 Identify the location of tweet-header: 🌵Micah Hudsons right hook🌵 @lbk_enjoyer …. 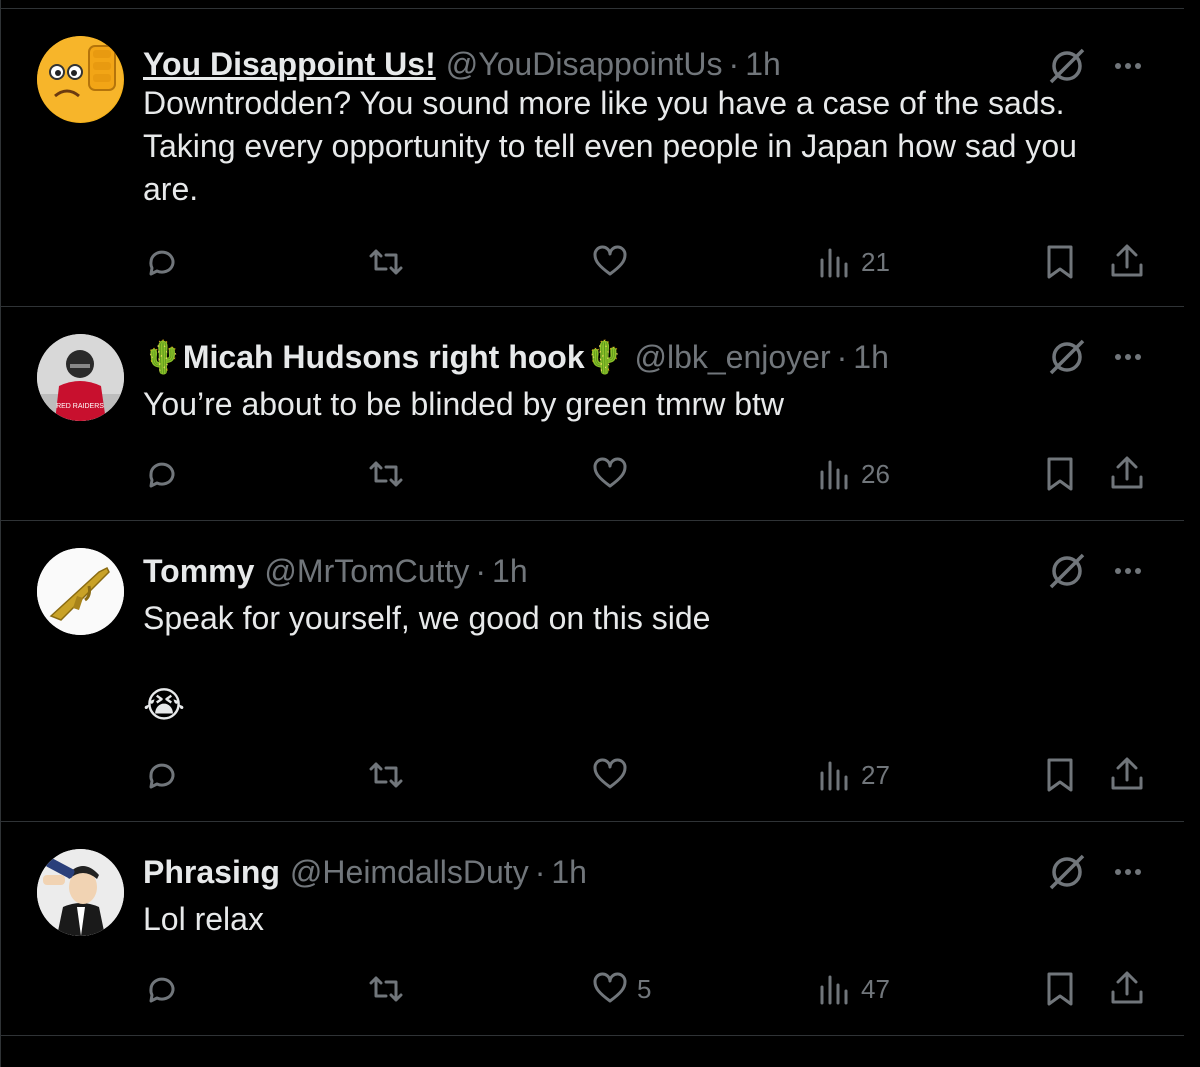
(516, 357).